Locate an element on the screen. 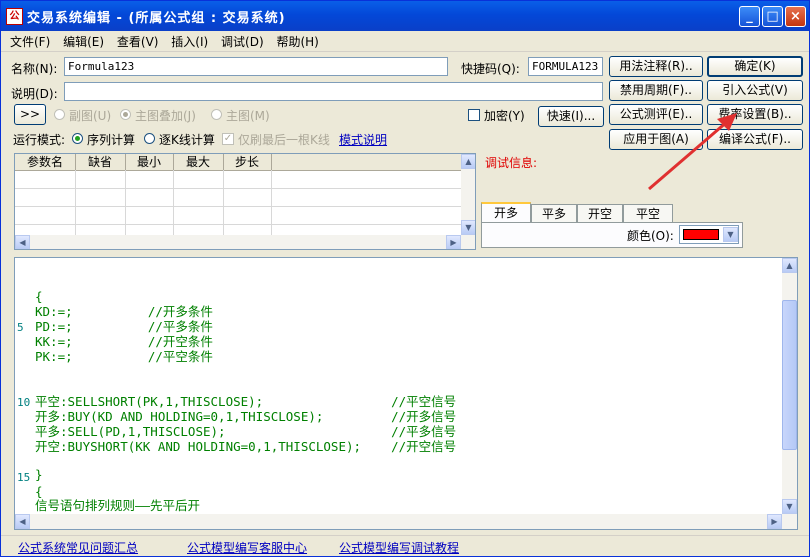 This screenshot has height=558, width=810. line-number: 15 is located at coordinates (24, 477).